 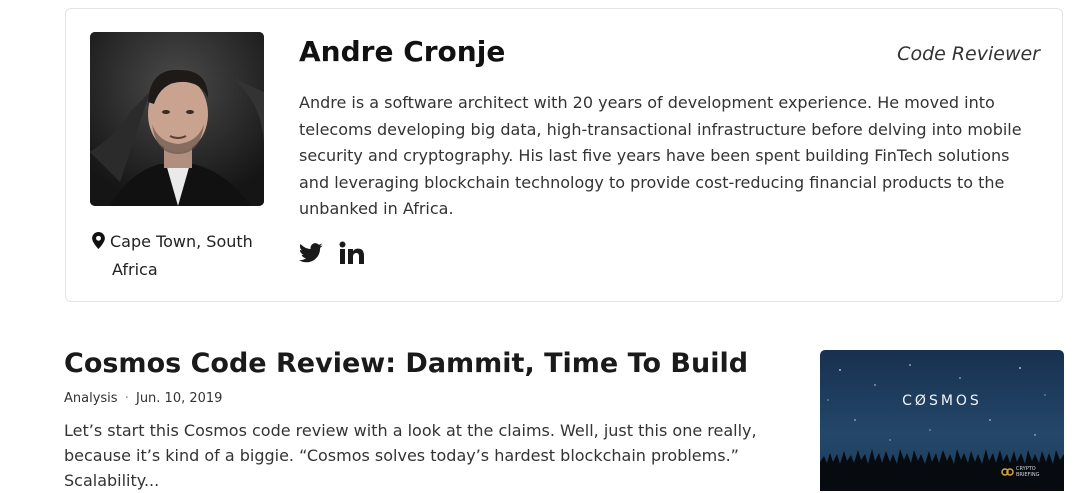 I want to click on linkedin-link, so click(x=352, y=255).